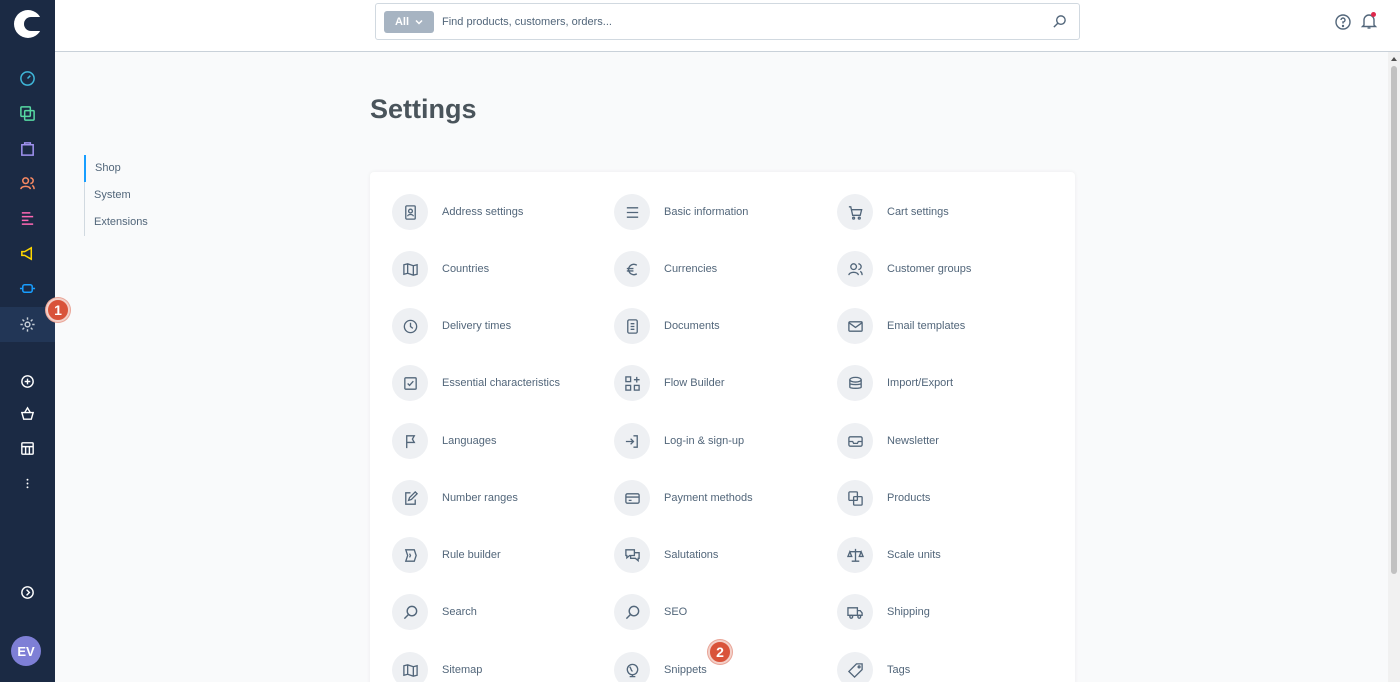  What do you see at coordinates (855, 670) in the screenshot?
I see `tag-icon` at bounding box center [855, 670].